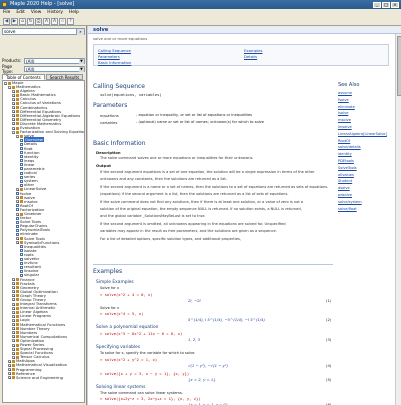 This screenshot has width=401, height=405. What do you see at coordinates (398, 66) in the screenshot?
I see `scrollbar-thumb` at bounding box center [398, 66].